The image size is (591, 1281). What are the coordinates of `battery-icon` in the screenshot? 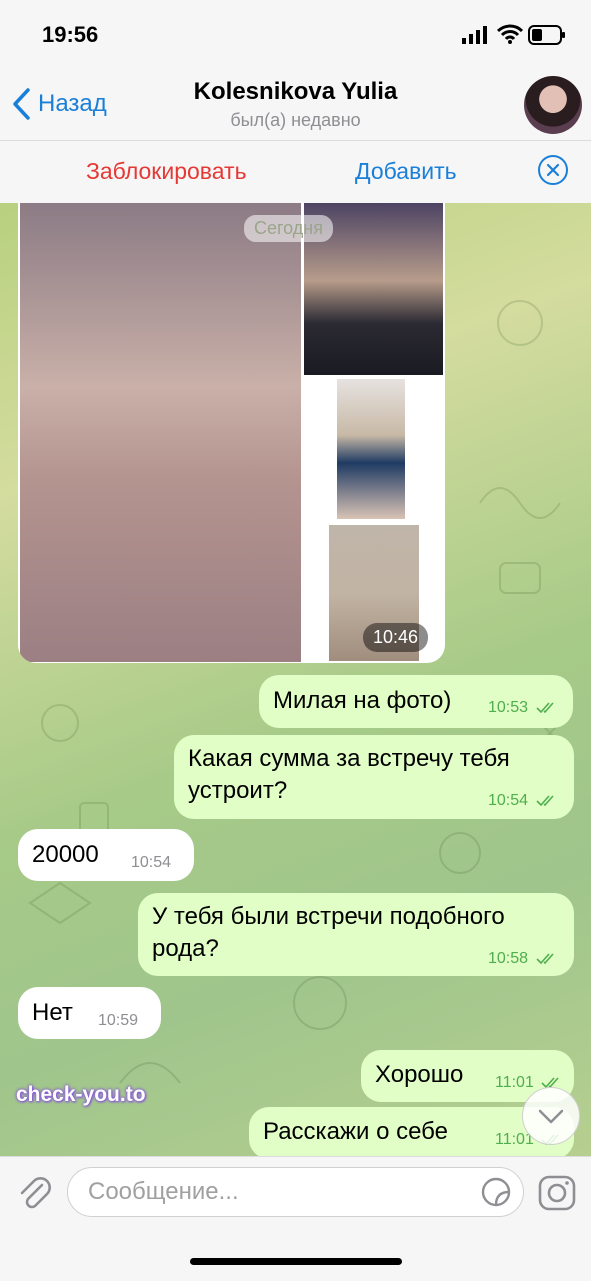 It's located at (546, 35).